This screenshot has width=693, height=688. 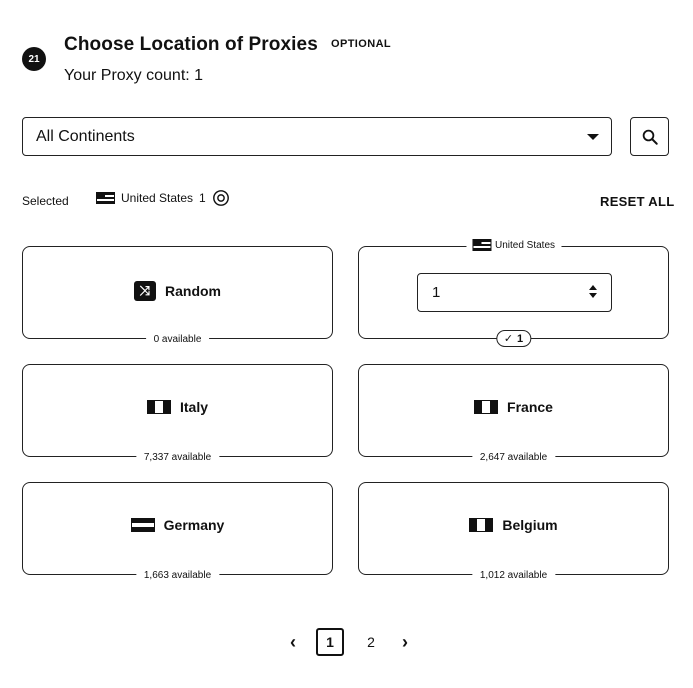 I want to click on france-flag-icon, so click(x=486, y=407).